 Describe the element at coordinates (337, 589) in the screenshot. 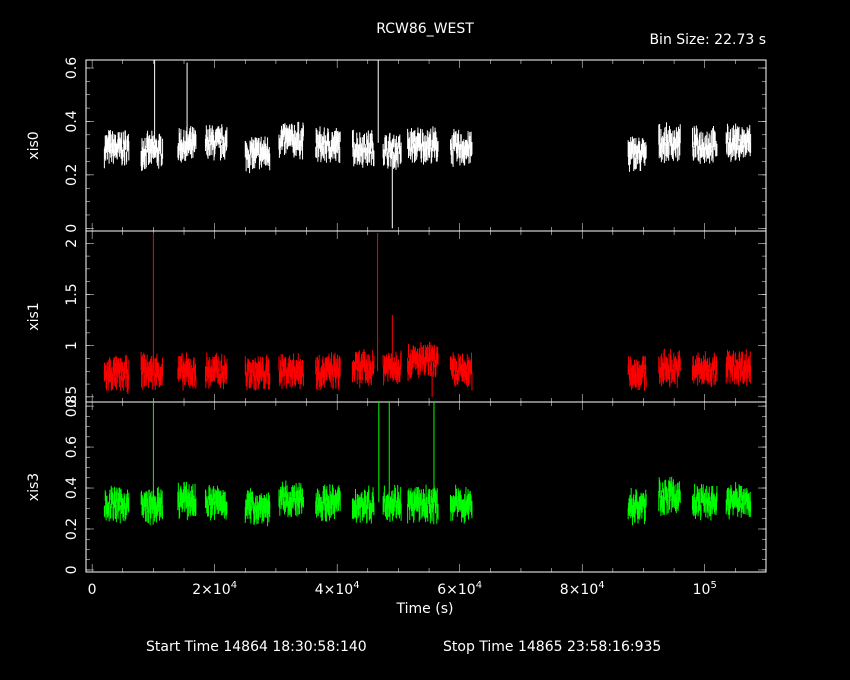

I see `xtick-label: 4×104` at that location.